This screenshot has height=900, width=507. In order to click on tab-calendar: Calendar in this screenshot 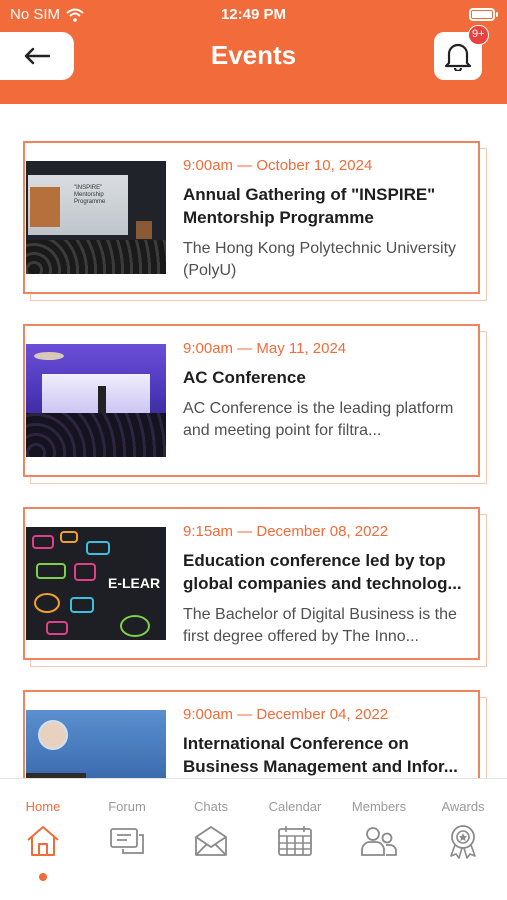, I will do `click(295, 839)`.